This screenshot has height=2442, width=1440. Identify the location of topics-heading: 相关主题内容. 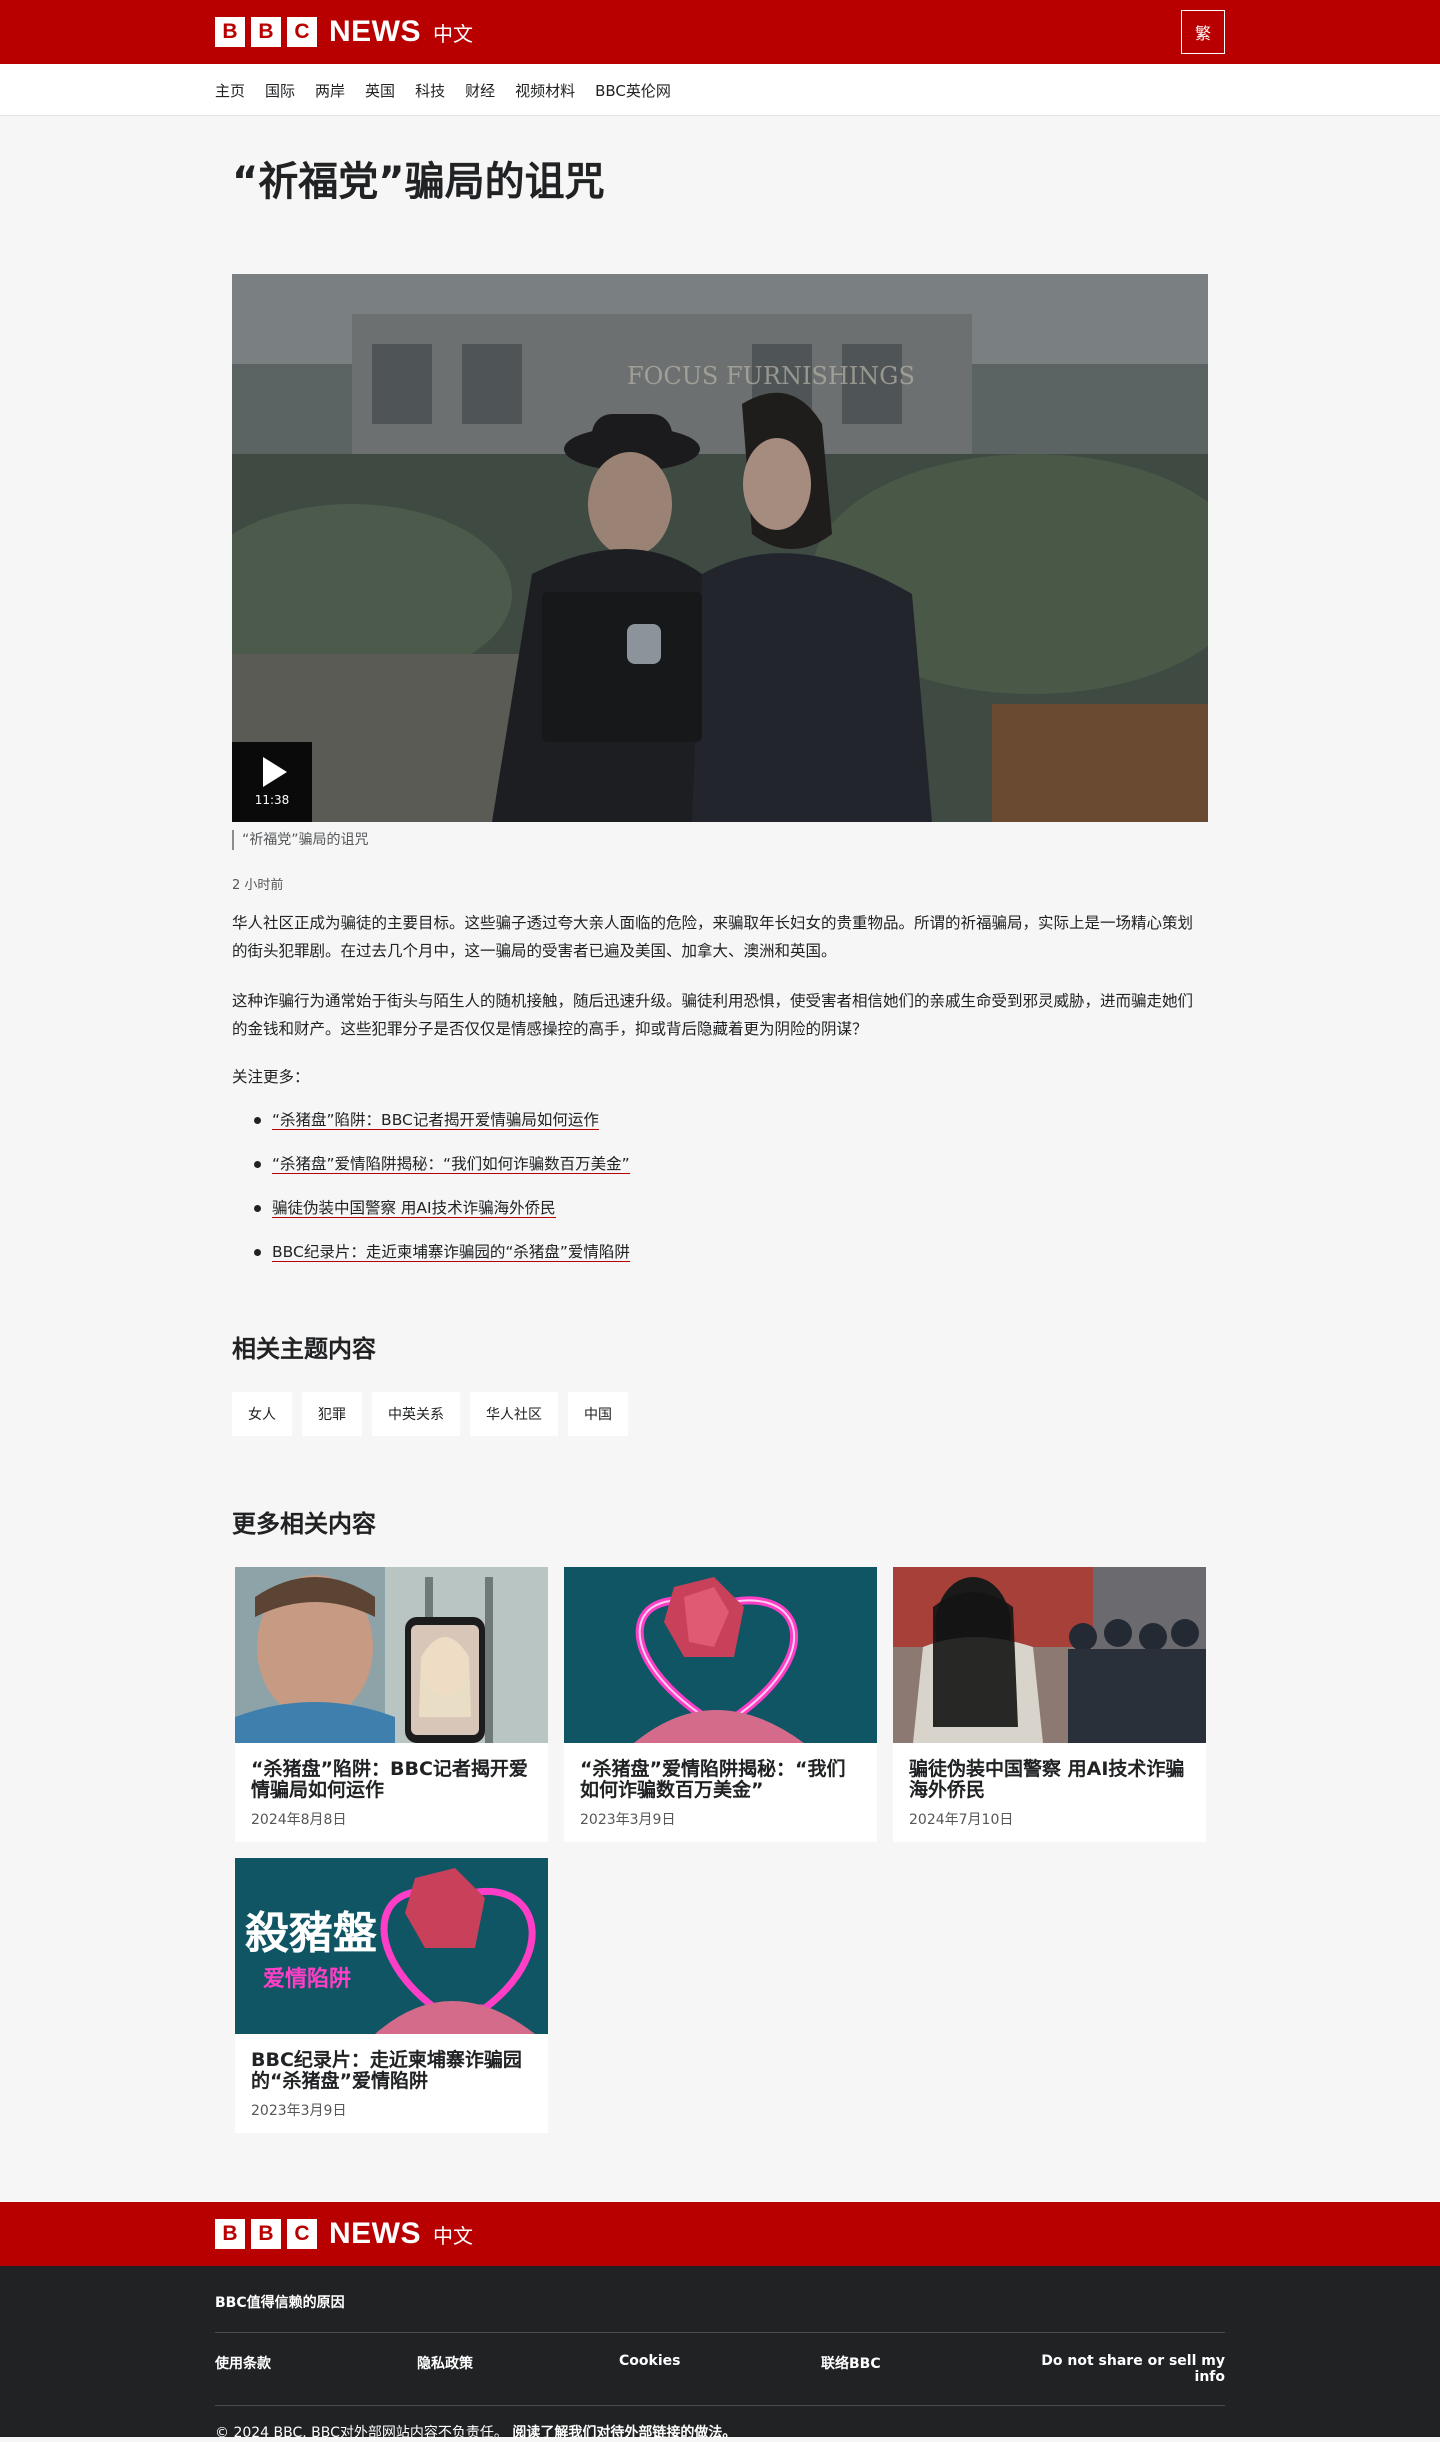
(304, 1349).